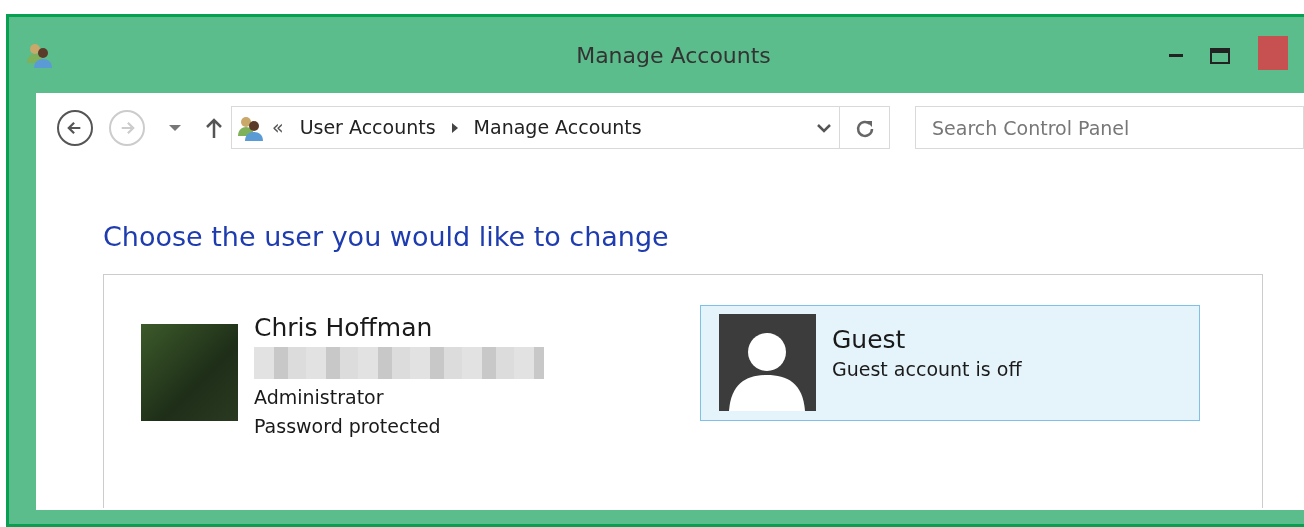 The width and height of the screenshot is (1304, 527). I want to click on back-button, so click(75, 127).